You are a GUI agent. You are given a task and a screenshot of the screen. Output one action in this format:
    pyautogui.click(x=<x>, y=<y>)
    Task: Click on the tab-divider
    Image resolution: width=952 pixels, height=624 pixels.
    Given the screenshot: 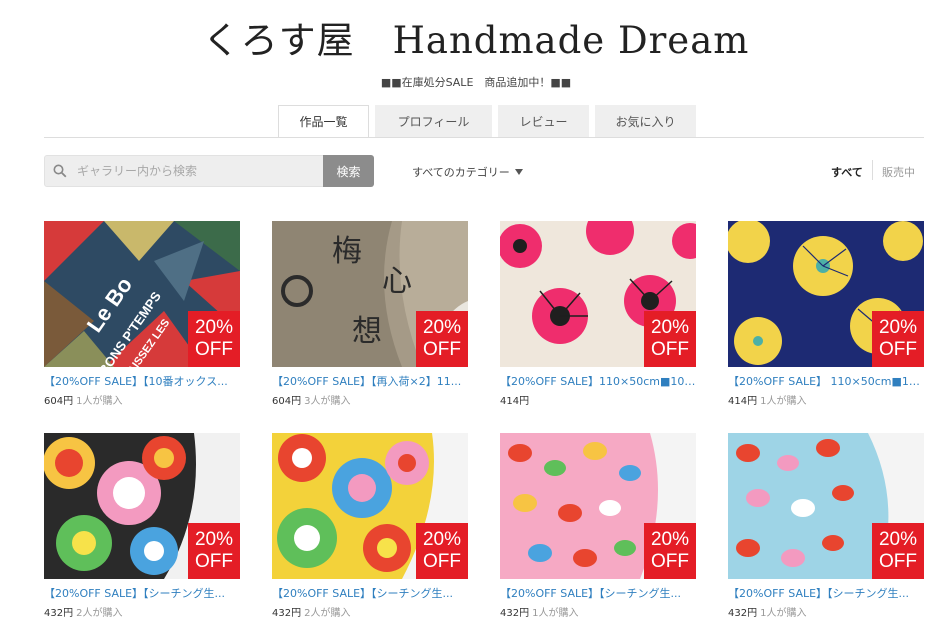 What is the action you would take?
    pyautogui.click(x=484, y=137)
    